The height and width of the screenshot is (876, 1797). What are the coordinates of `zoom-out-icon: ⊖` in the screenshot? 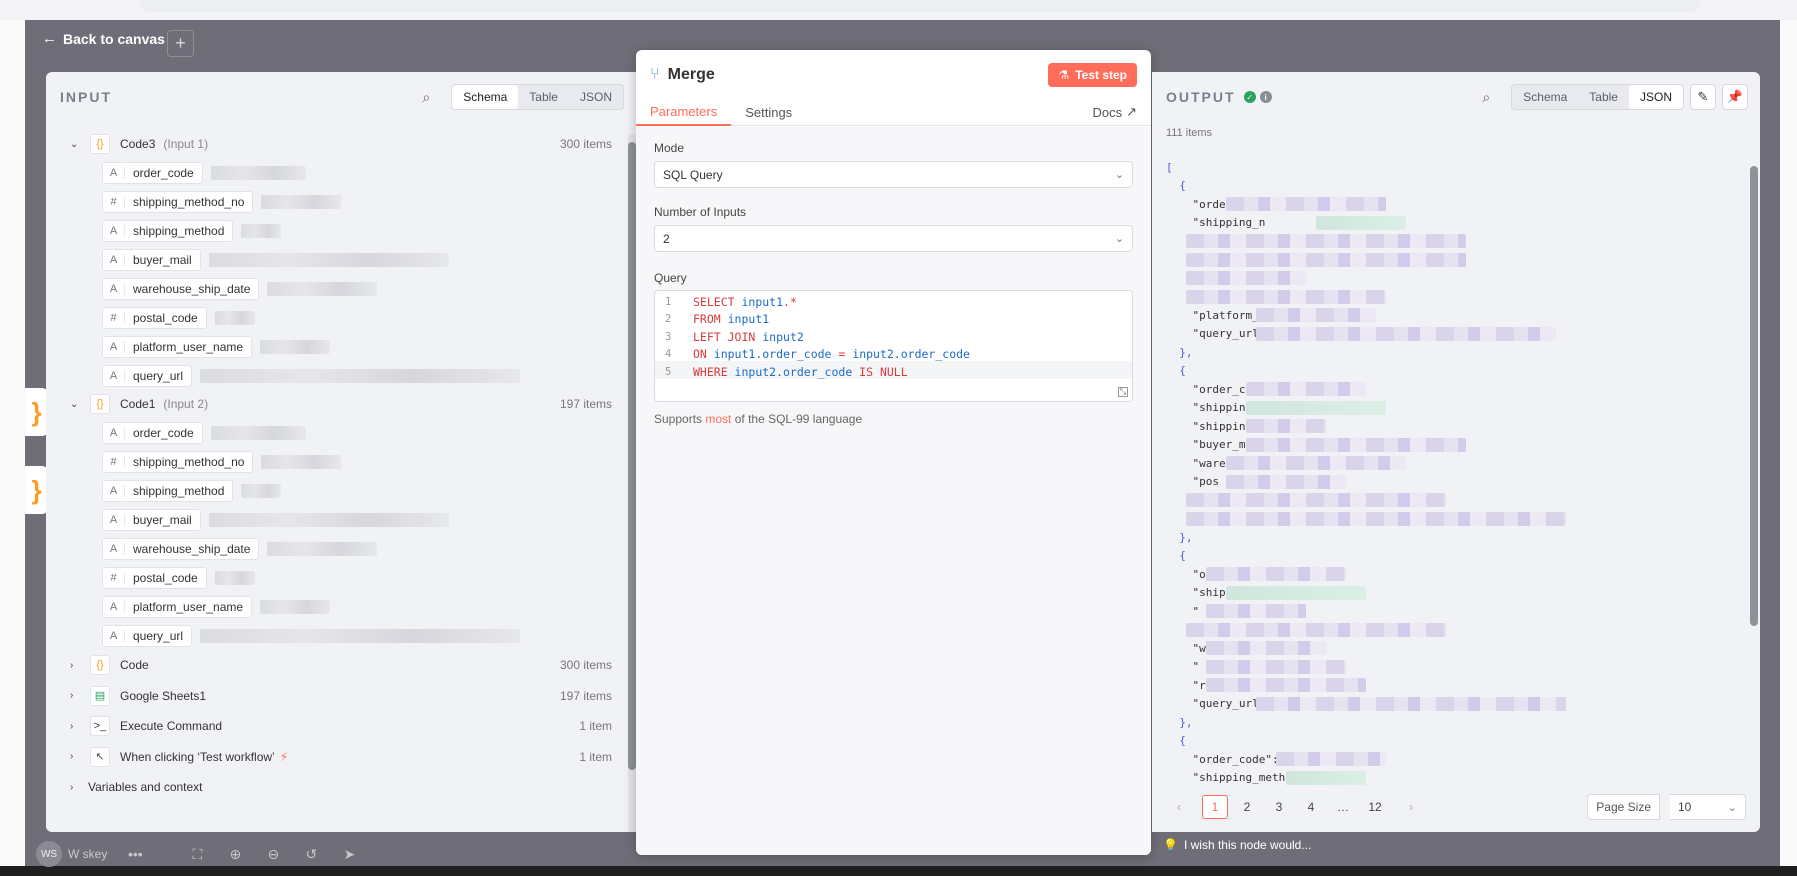 It's located at (273, 854).